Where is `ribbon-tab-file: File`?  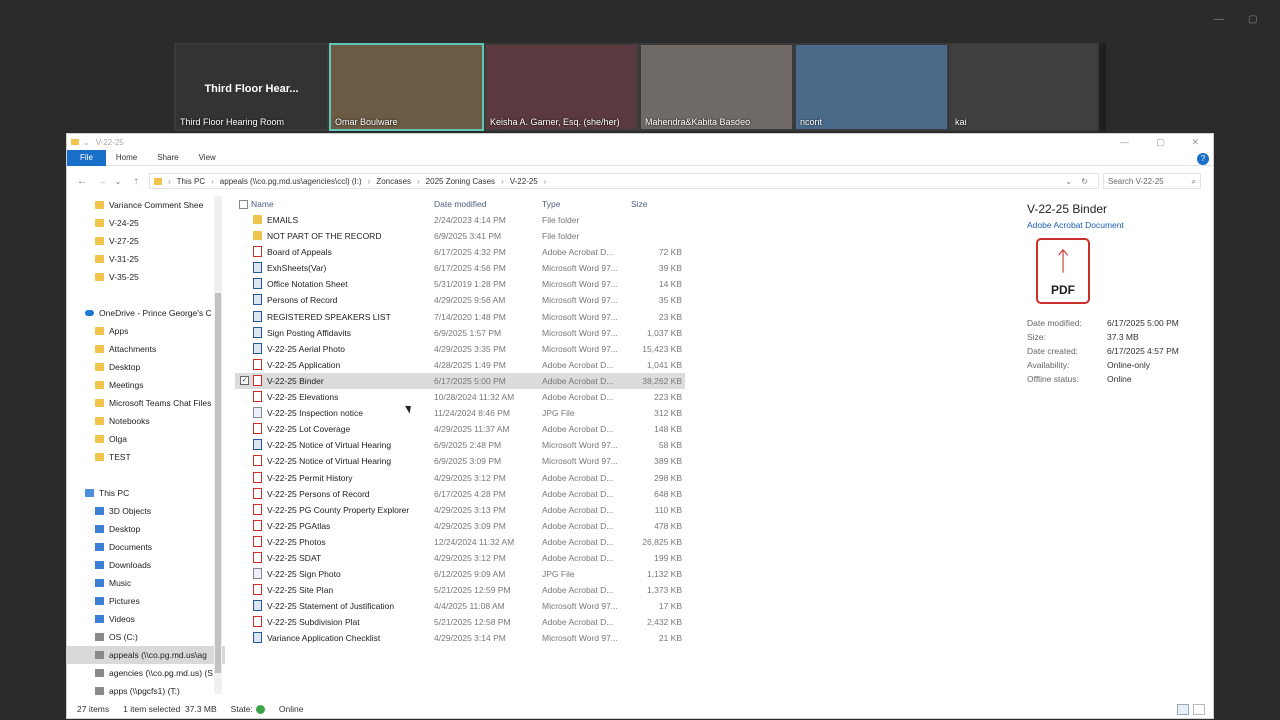 ribbon-tab-file: File is located at coordinates (86, 157).